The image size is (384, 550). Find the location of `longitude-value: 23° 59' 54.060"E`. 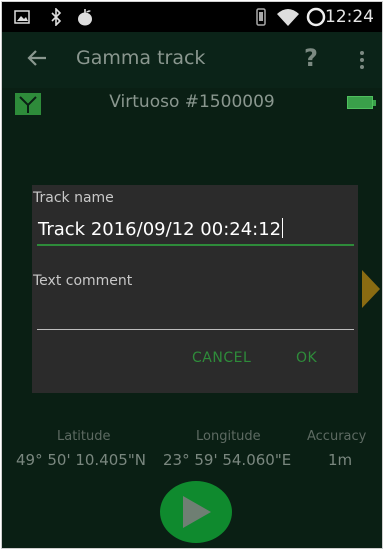

longitude-value: 23° 59' 54.060"E is located at coordinates (227, 460).